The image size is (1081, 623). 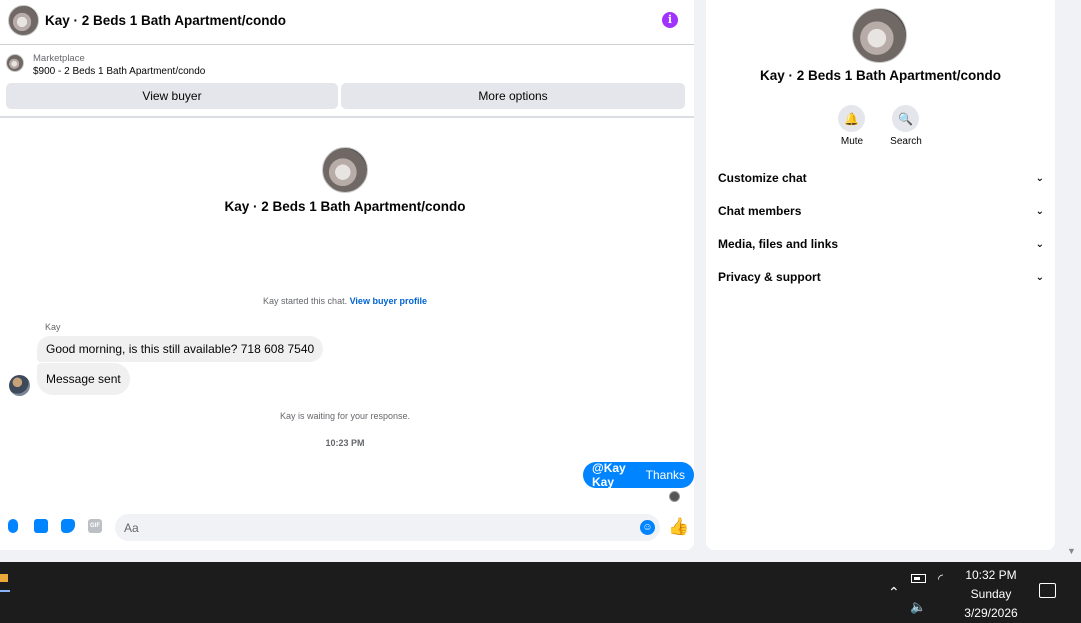 What do you see at coordinates (778, 244) in the screenshot?
I see `section-label: Media, files and links` at bounding box center [778, 244].